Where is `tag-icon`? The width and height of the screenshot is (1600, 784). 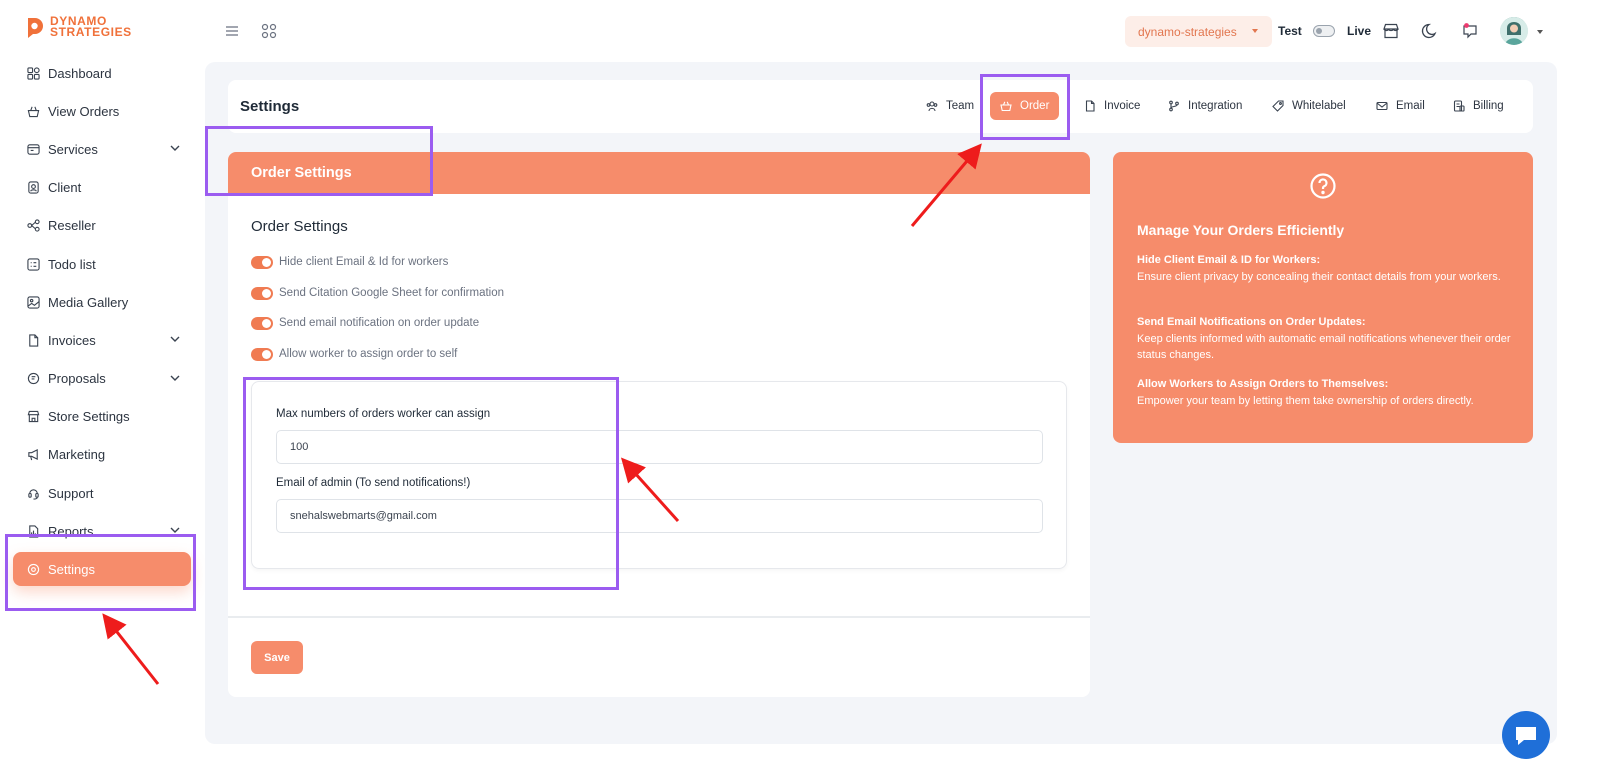 tag-icon is located at coordinates (1278, 106).